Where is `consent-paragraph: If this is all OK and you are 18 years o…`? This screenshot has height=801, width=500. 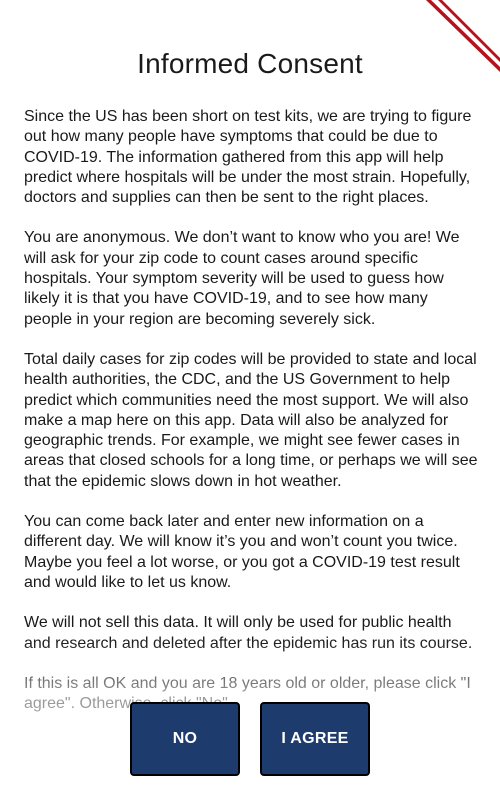 consent-paragraph: If this is all OK and you are 18 years o… is located at coordinates (247, 693).